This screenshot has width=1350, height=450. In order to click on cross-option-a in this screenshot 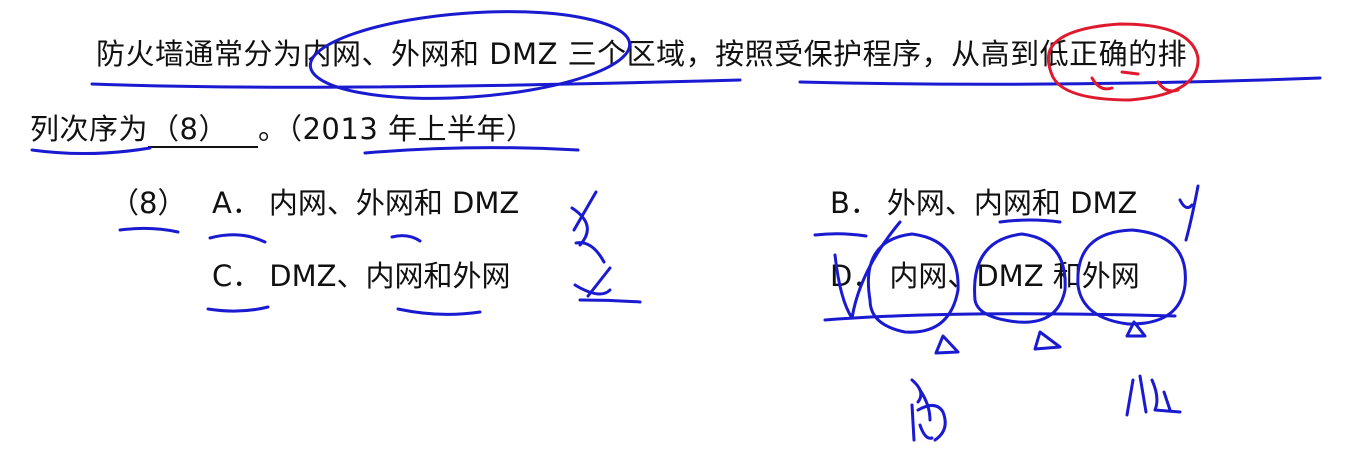, I will do `click(588, 227)`.